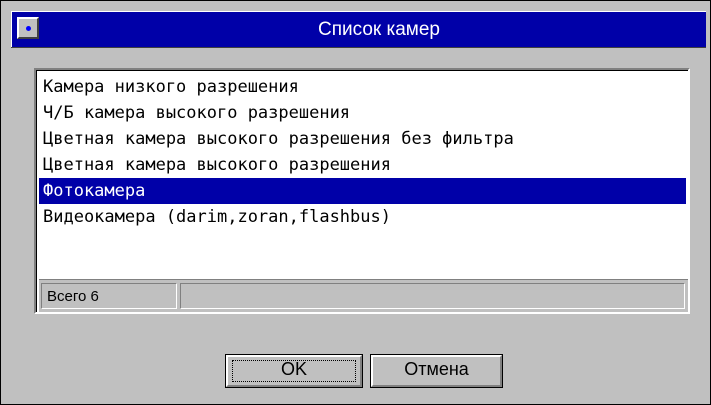 This screenshot has height=405, width=711. I want to click on ok-button-label: OK, so click(293, 369).